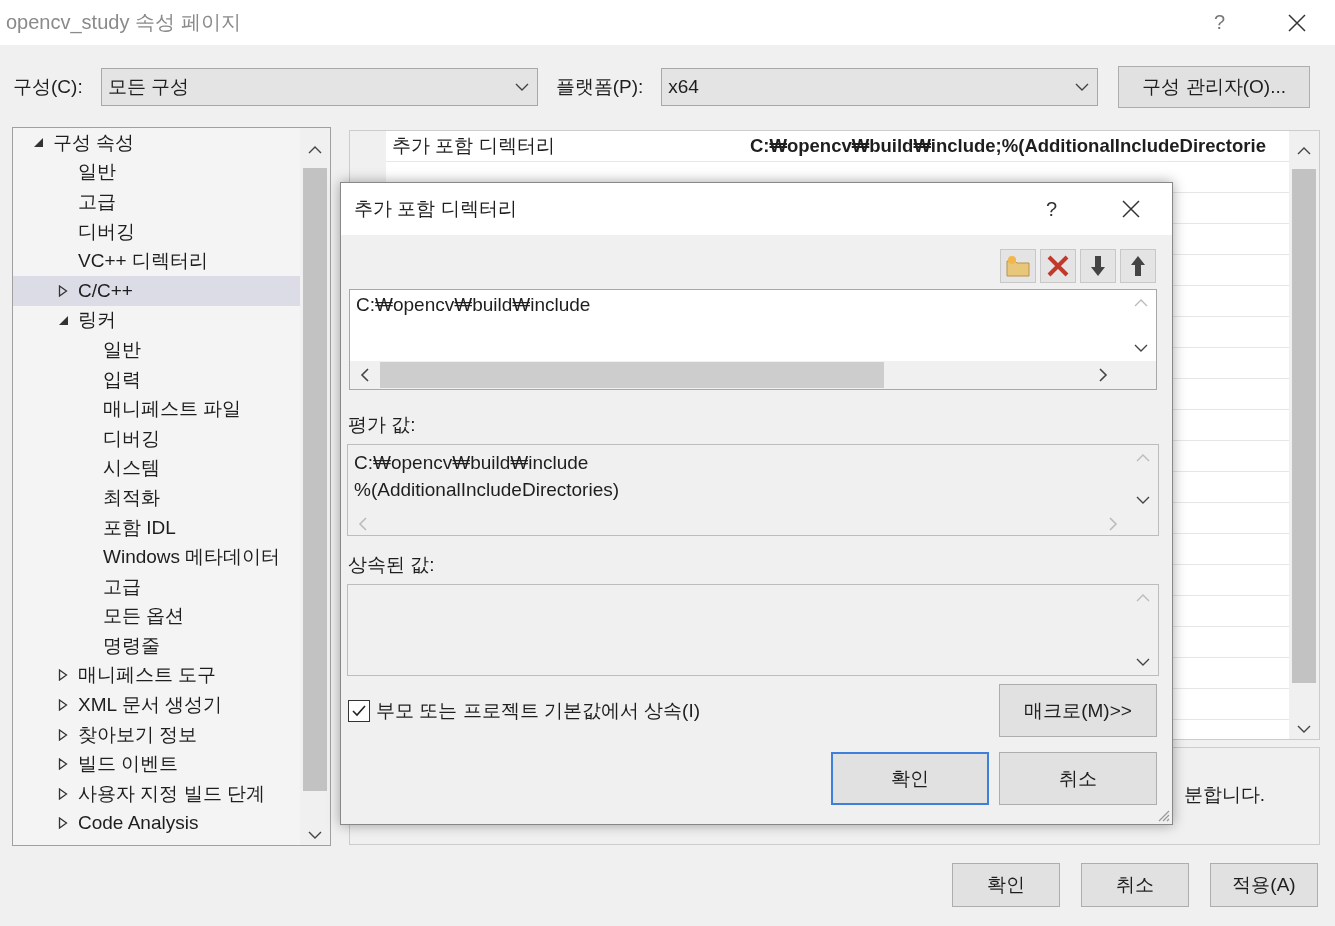 The image size is (1335, 926). I want to click on delete-button, so click(1058, 266).